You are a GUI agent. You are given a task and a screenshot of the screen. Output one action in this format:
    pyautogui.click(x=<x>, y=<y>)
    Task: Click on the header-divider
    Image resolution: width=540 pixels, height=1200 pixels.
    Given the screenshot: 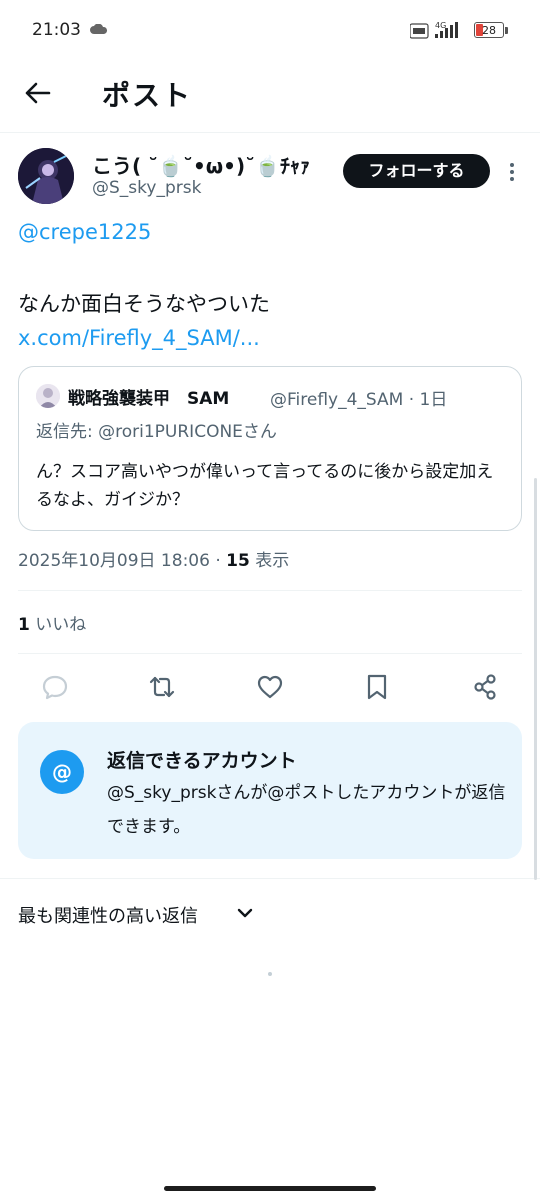 What is the action you would take?
    pyautogui.click(x=270, y=132)
    